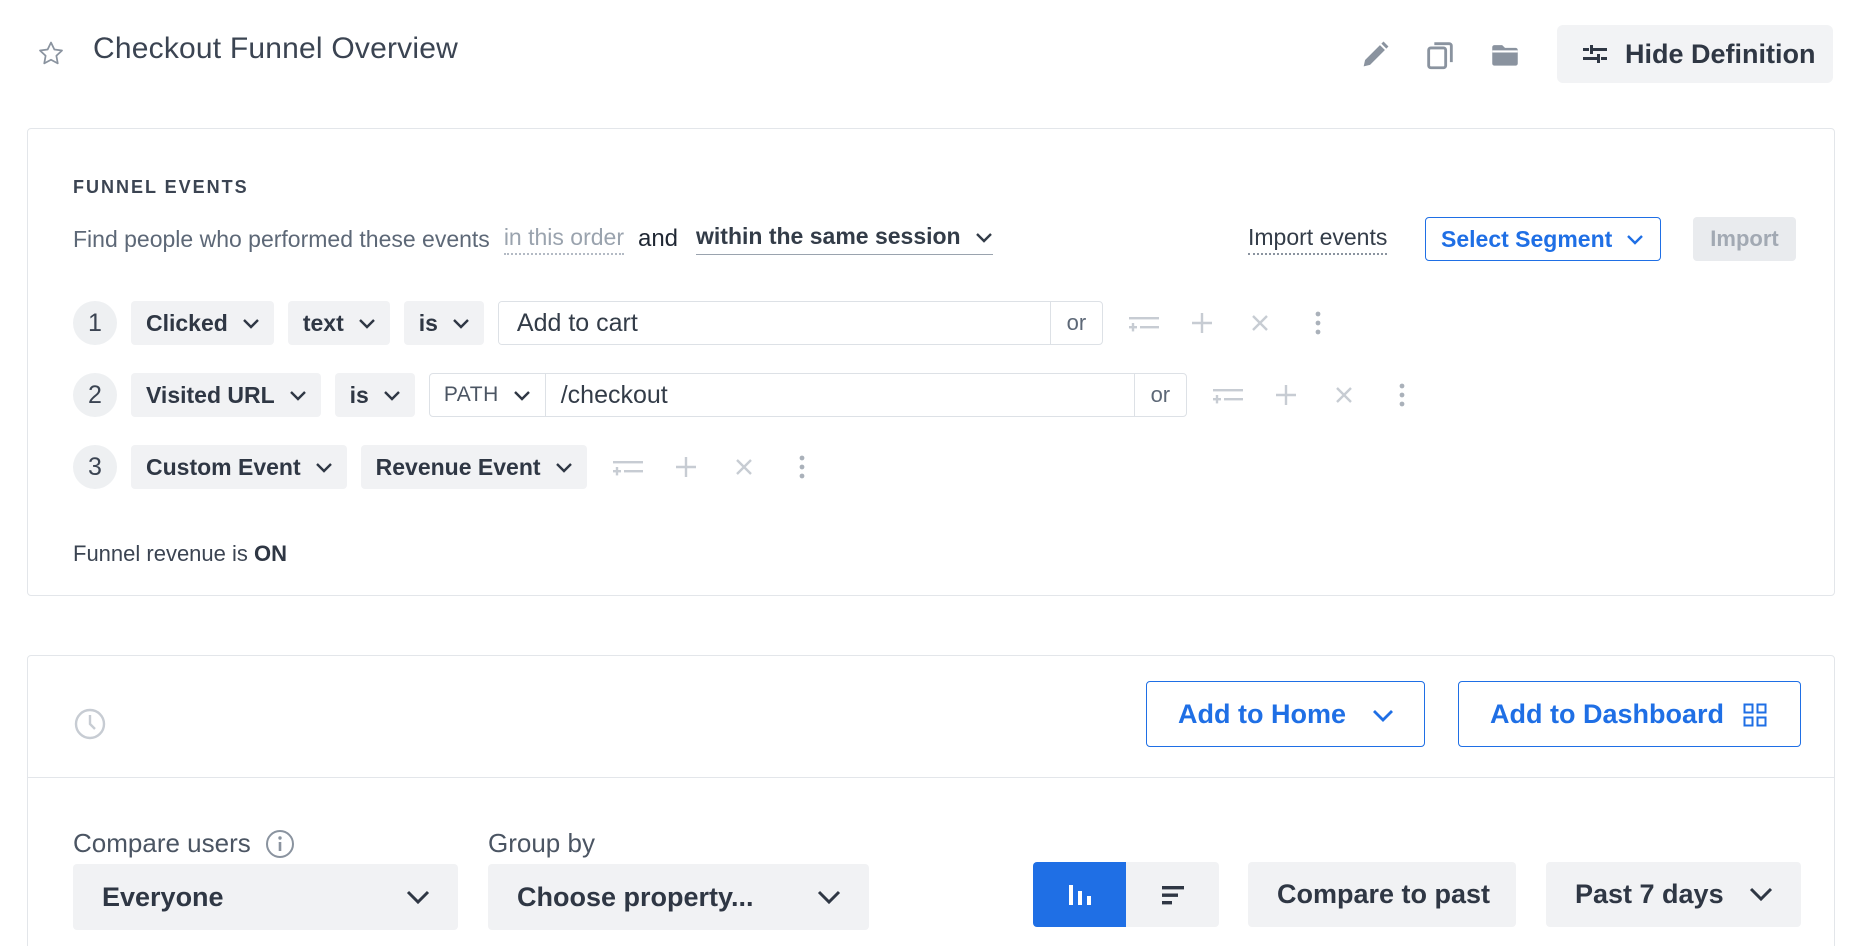  I want to click on report-title: Checkout Funnel Overview, so click(275, 48).